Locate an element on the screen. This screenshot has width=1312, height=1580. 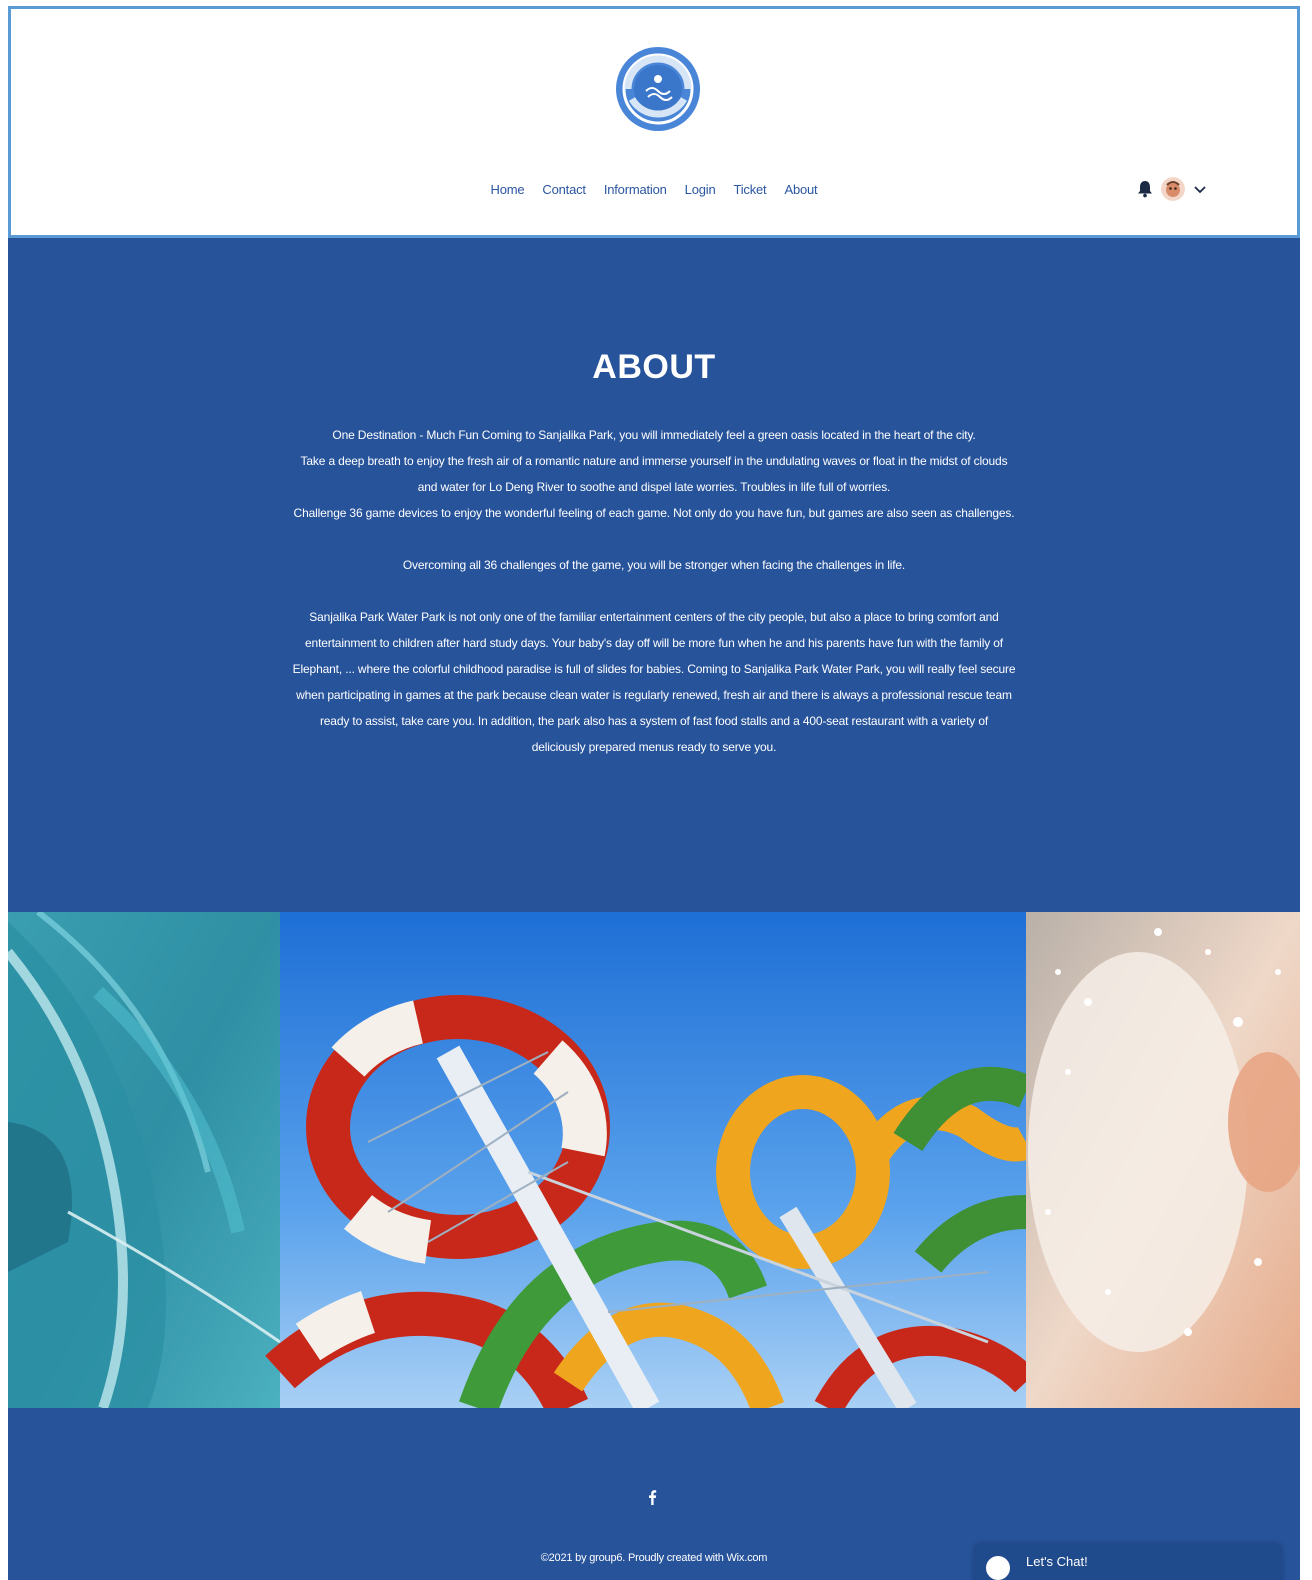
page-title: ABOUT is located at coordinates (654, 367).